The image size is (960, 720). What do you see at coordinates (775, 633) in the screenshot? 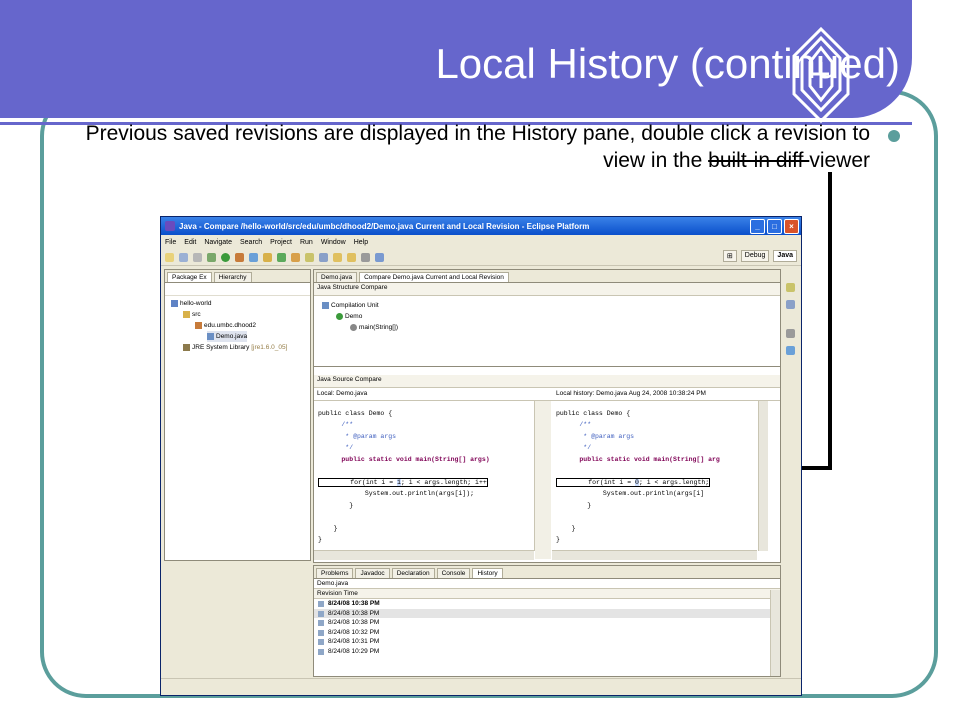
I see `history-vertical-scrollbar` at bounding box center [775, 633].